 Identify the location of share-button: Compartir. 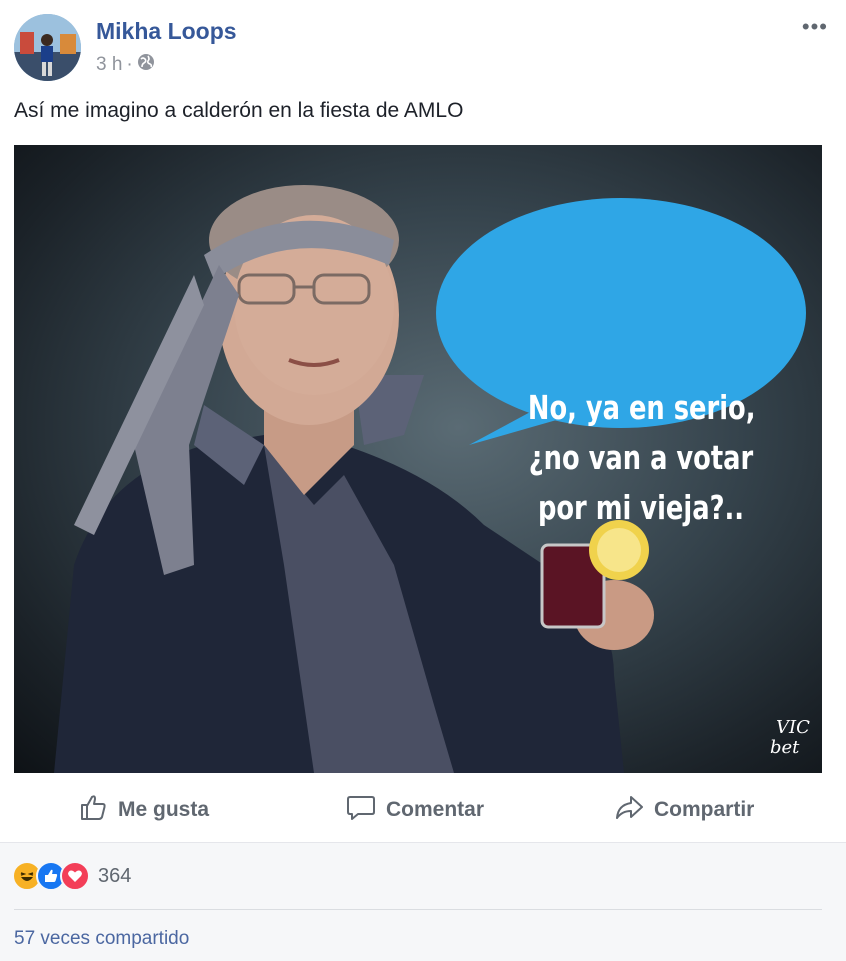
(684, 810).